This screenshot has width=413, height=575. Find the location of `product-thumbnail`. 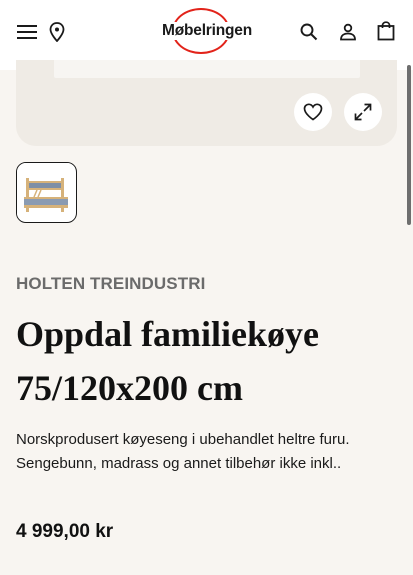

product-thumbnail is located at coordinates (46, 192).